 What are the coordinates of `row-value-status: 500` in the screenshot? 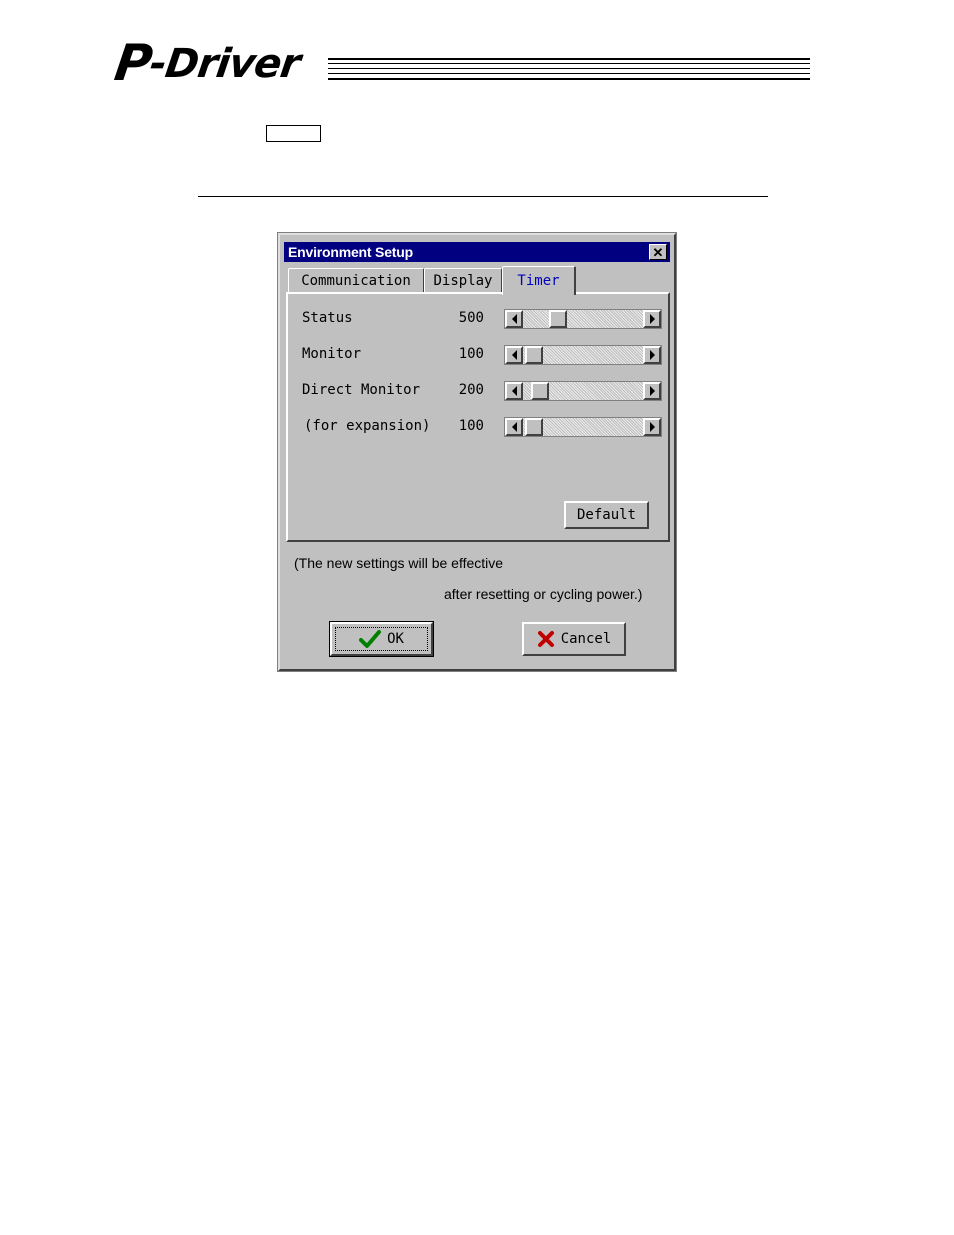 It's located at (471, 318).